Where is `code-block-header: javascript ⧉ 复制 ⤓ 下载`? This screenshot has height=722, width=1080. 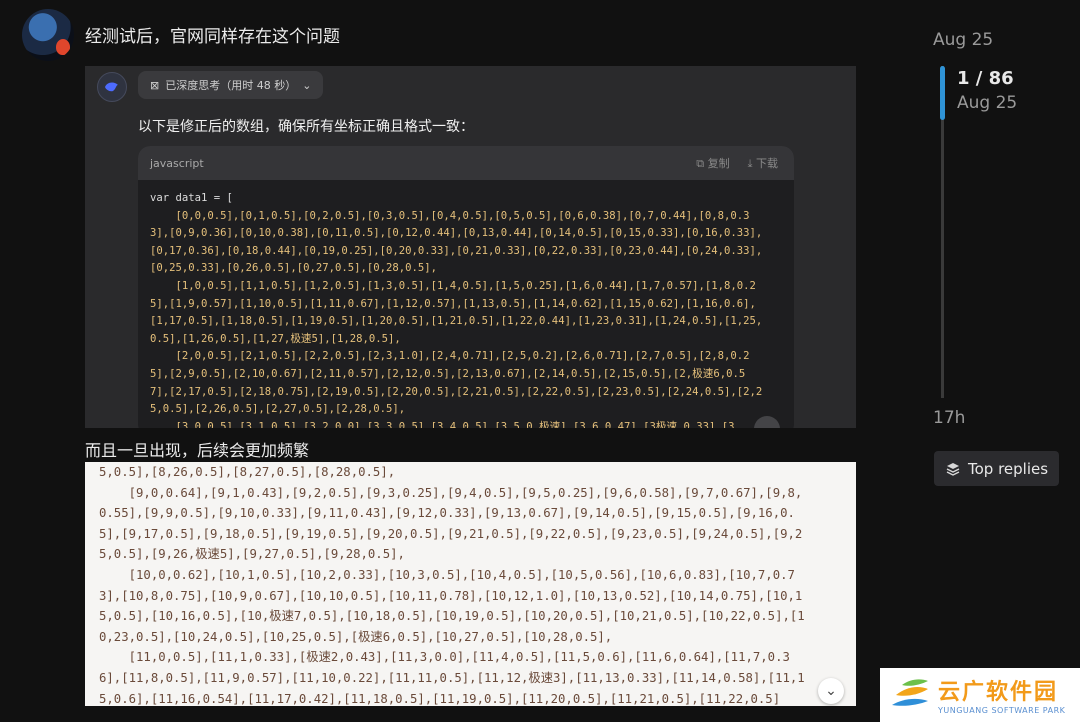 code-block-header: javascript ⧉ 复制 ⤓ 下载 is located at coordinates (466, 163).